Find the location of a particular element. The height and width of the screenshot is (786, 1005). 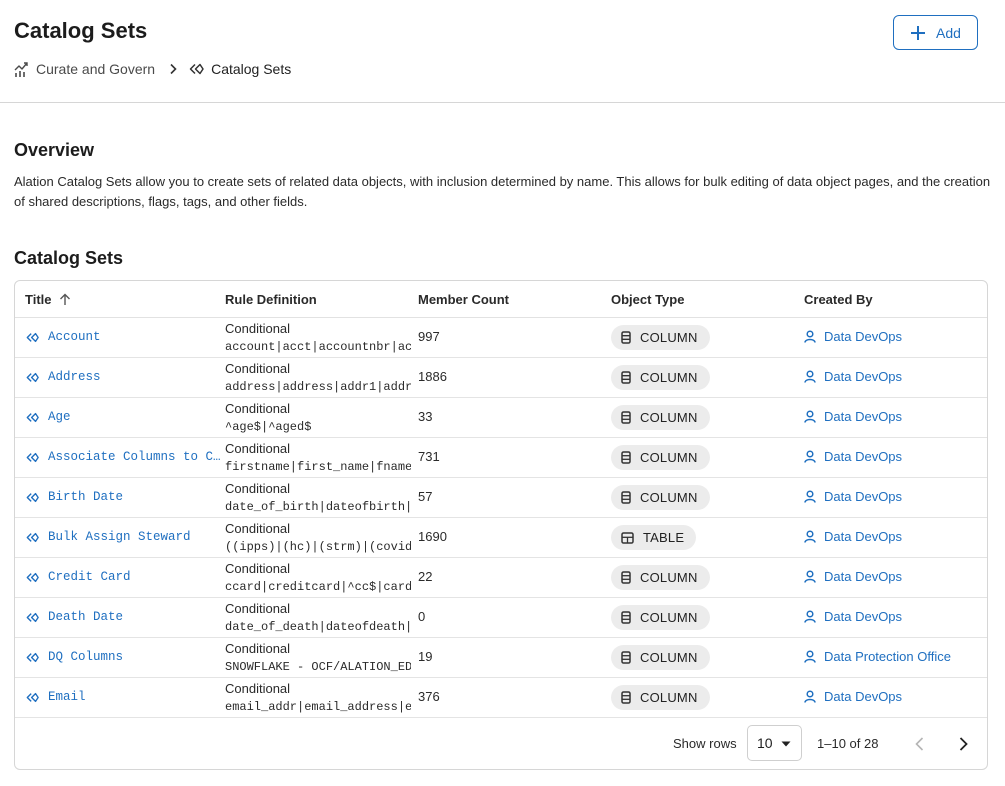

next-page-button is located at coordinates (963, 744).